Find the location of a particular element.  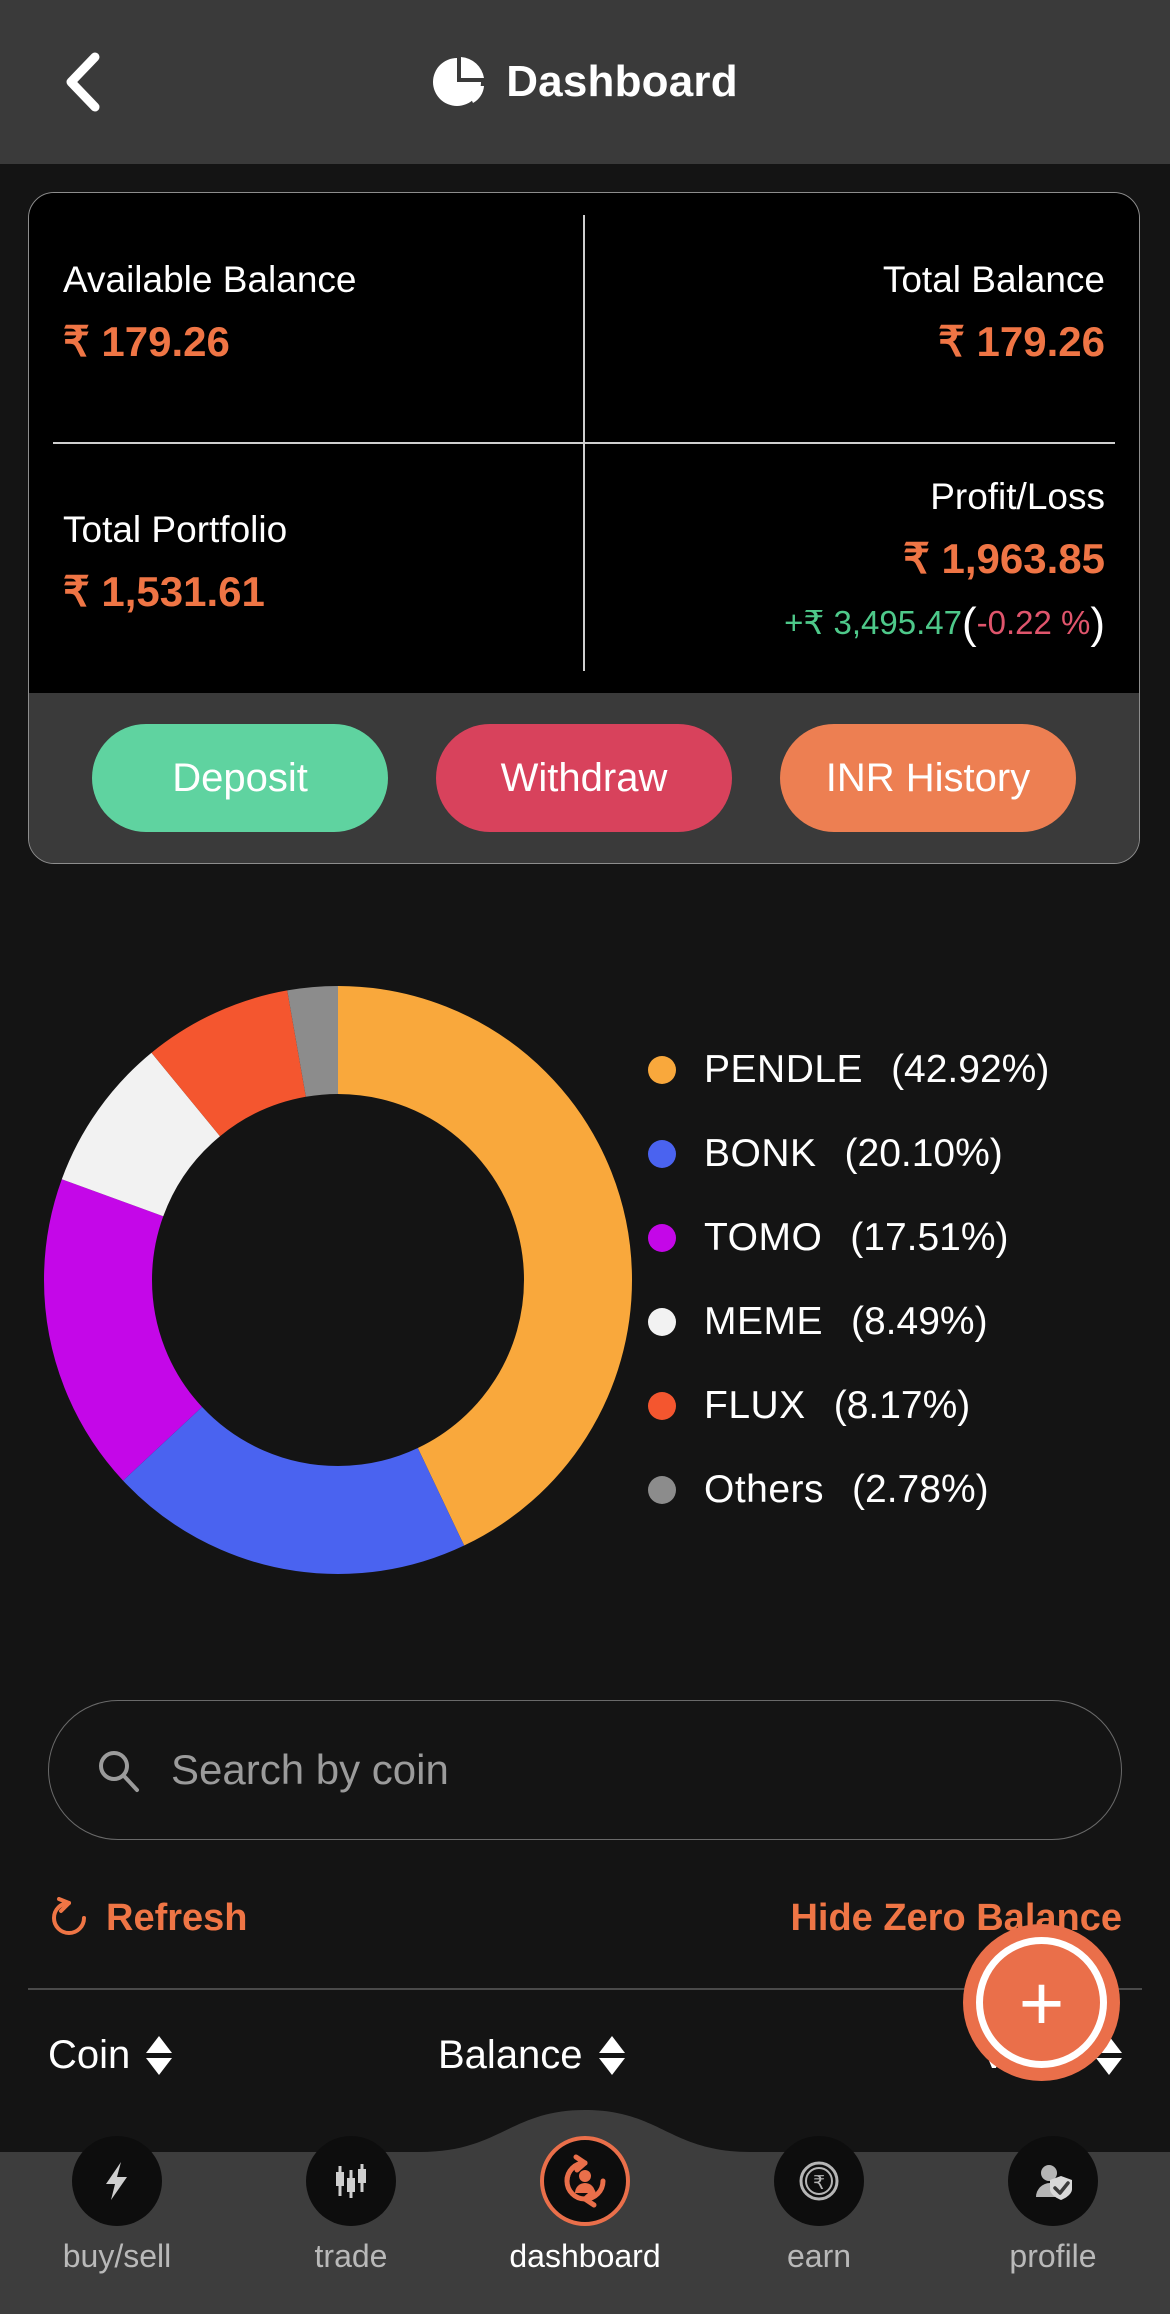

header-title-group: Dashboard is located at coordinates (585, 82).